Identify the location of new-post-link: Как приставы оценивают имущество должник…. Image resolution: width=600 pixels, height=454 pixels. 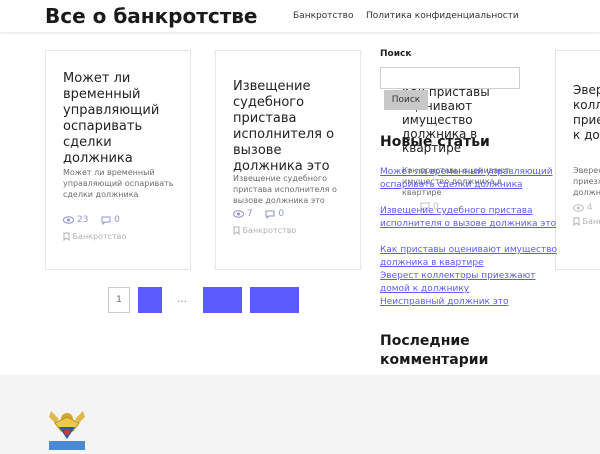
(470, 257).